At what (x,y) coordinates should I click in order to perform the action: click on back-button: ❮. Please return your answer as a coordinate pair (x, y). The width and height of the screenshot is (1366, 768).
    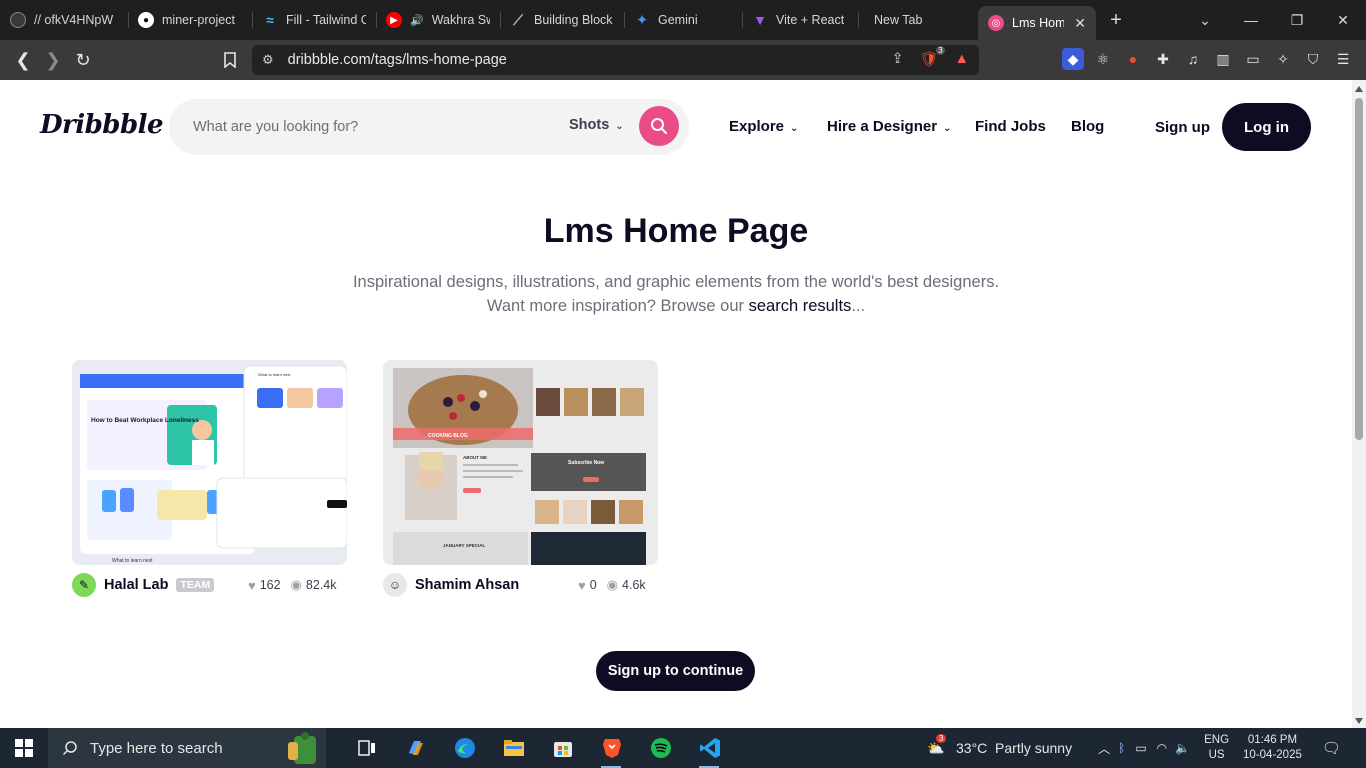
    Looking at the image, I should click on (23, 60).